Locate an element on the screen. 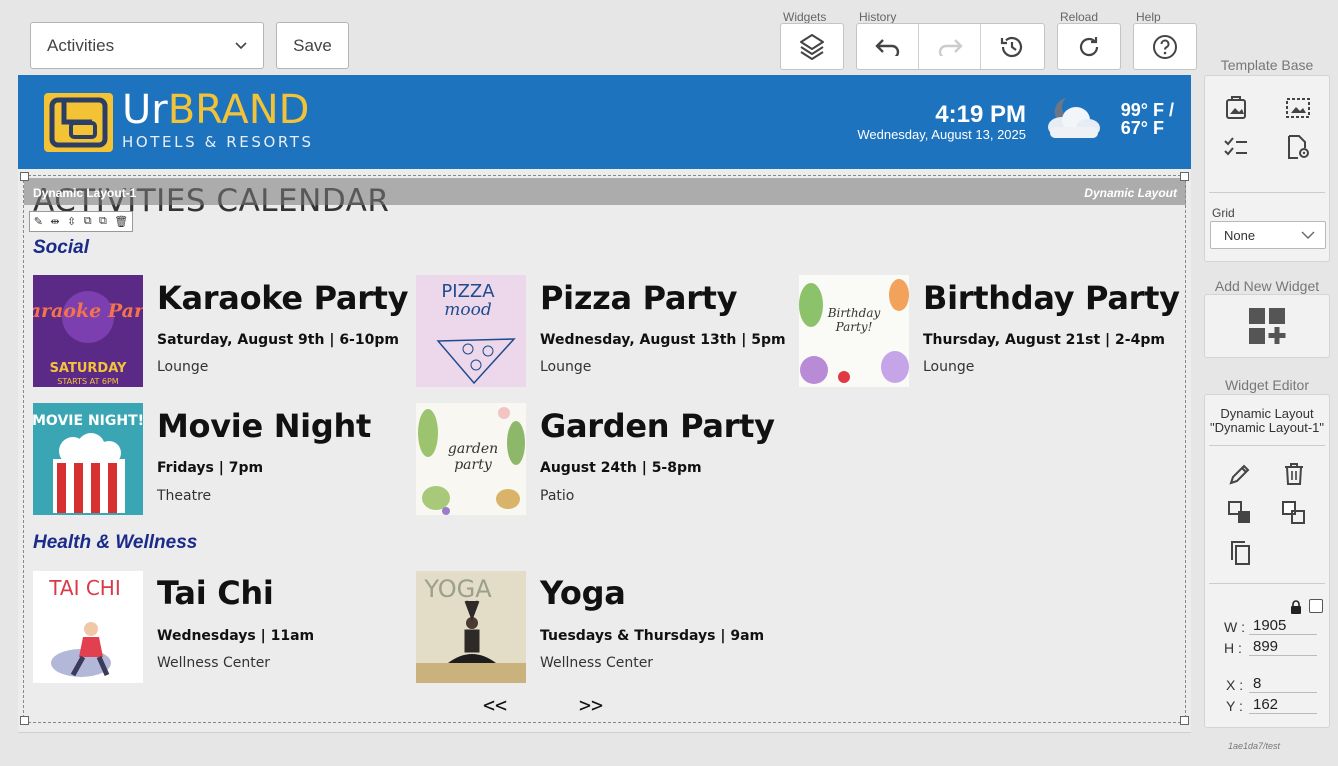 The width and height of the screenshot is (1338, 766). background-image-icon is located at coordinates (1236, 108).